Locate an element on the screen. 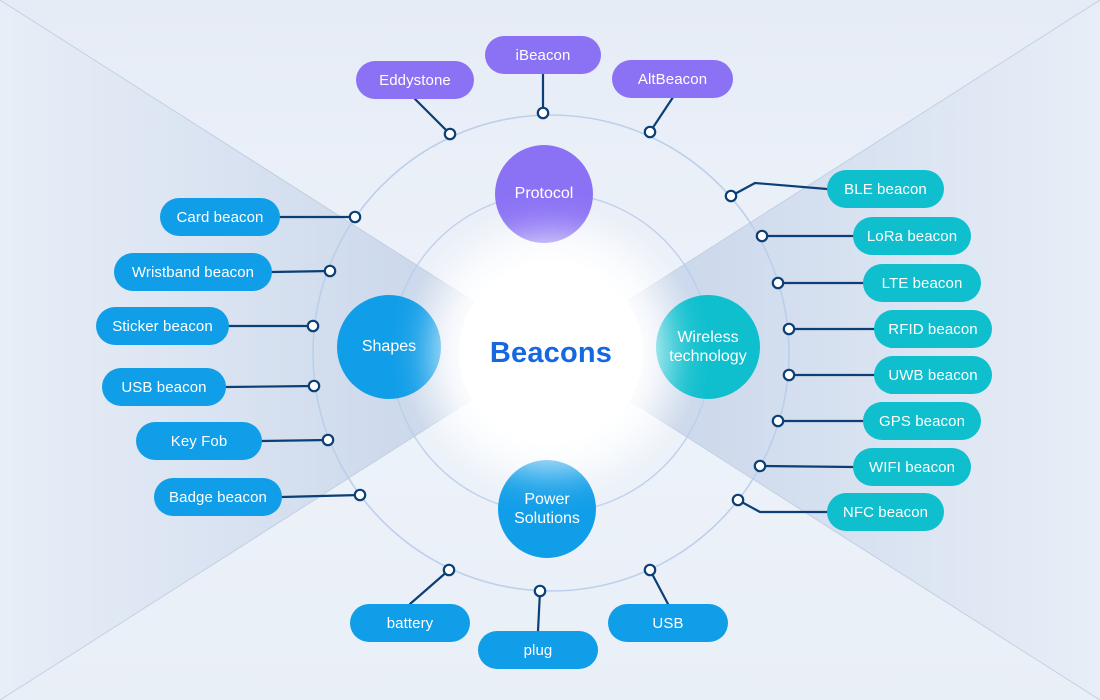  branch-label: Power Solutions is located at coordinates (547, 508).